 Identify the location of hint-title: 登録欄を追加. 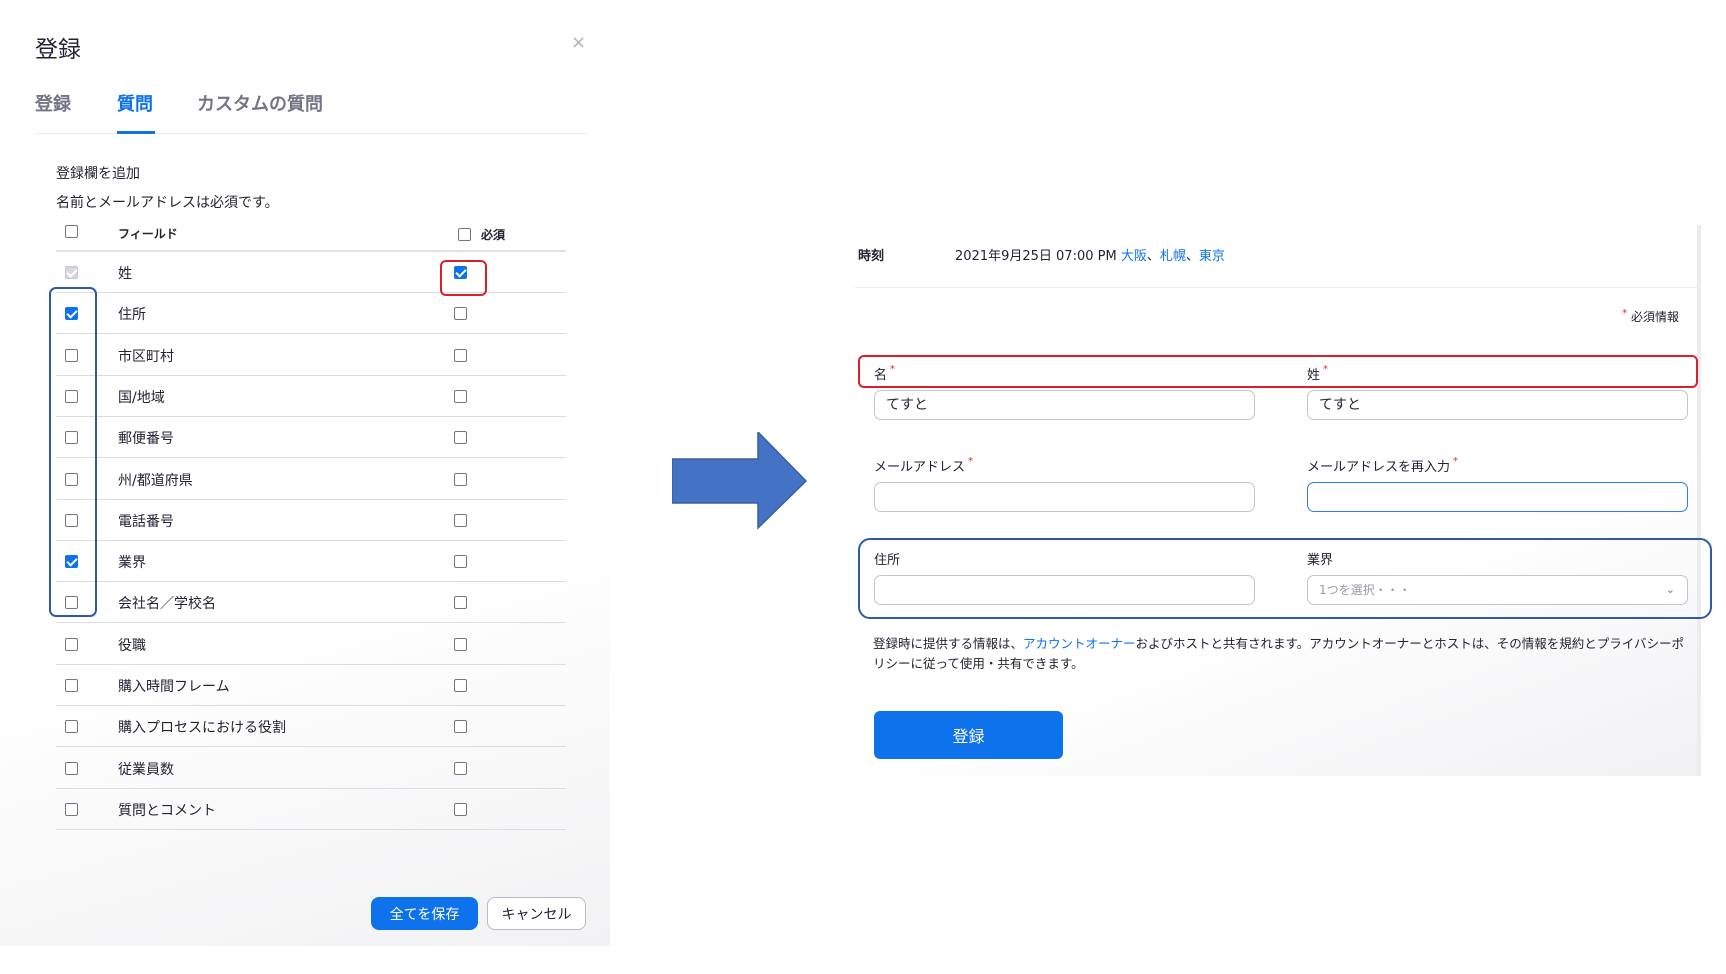
(98, 174).